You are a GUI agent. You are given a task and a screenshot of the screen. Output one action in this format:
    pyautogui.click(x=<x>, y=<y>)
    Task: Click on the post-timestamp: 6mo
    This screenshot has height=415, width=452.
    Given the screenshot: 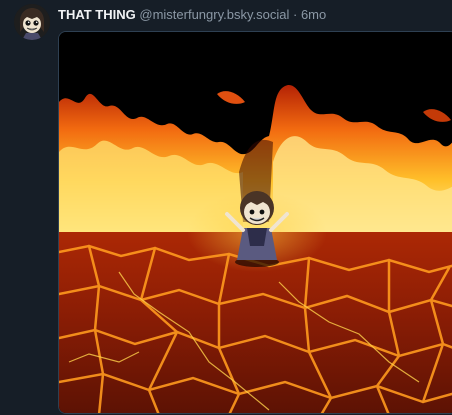 What is the action you would take?
    pyautogui.click(x=313, y=14)
    